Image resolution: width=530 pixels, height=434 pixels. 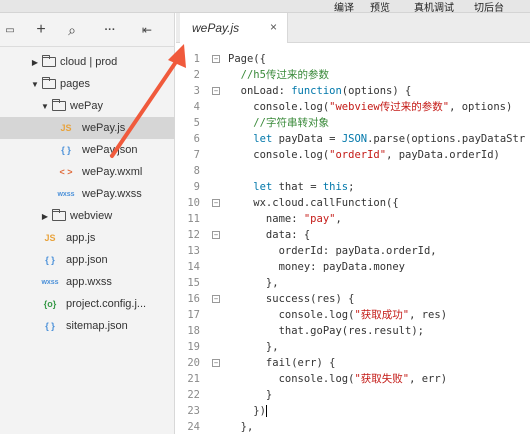 I want to click on code-line: 11 name: "pay",, so click(x=353, y=219).